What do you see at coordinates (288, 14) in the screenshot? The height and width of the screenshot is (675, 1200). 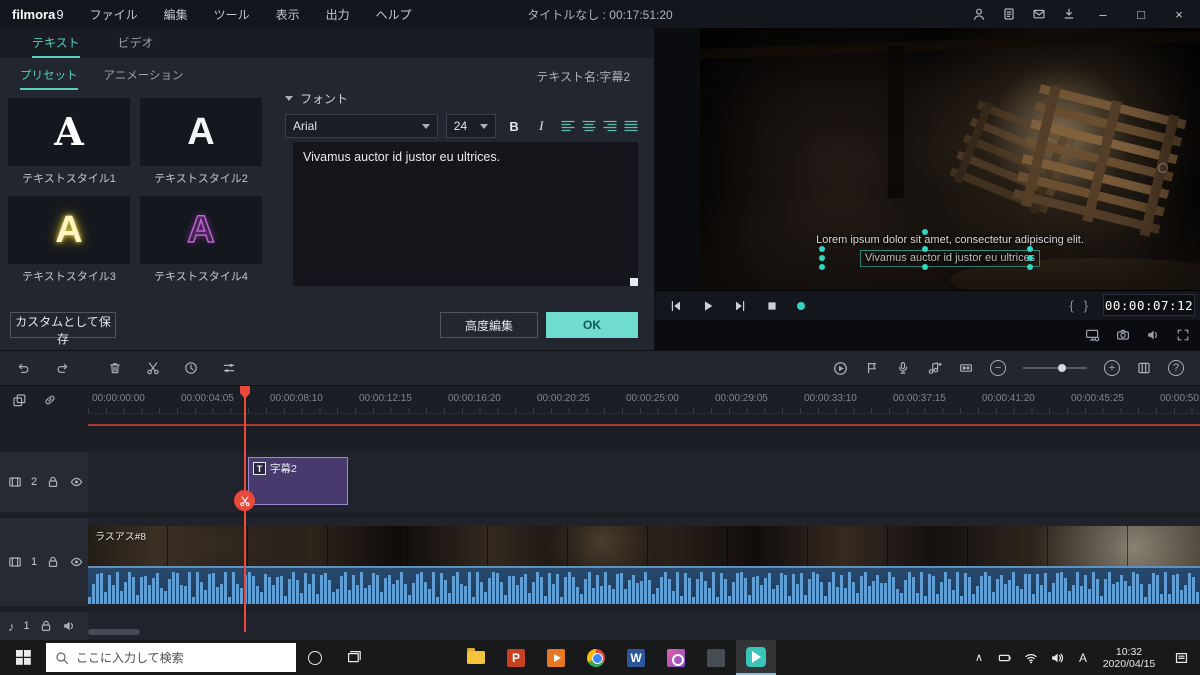 I see `menu-view: 表示` at bounding box center [288, 14].